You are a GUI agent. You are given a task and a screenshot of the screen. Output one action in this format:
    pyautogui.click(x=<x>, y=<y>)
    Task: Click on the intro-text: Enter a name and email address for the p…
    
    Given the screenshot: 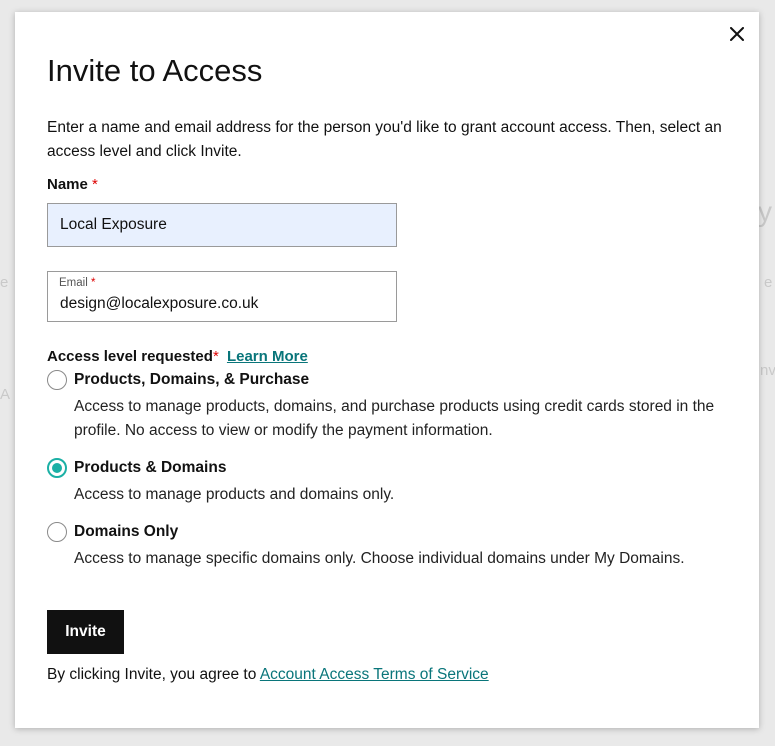 What is the action you would take?
    pyautogui.click(x=384, y=139)
    